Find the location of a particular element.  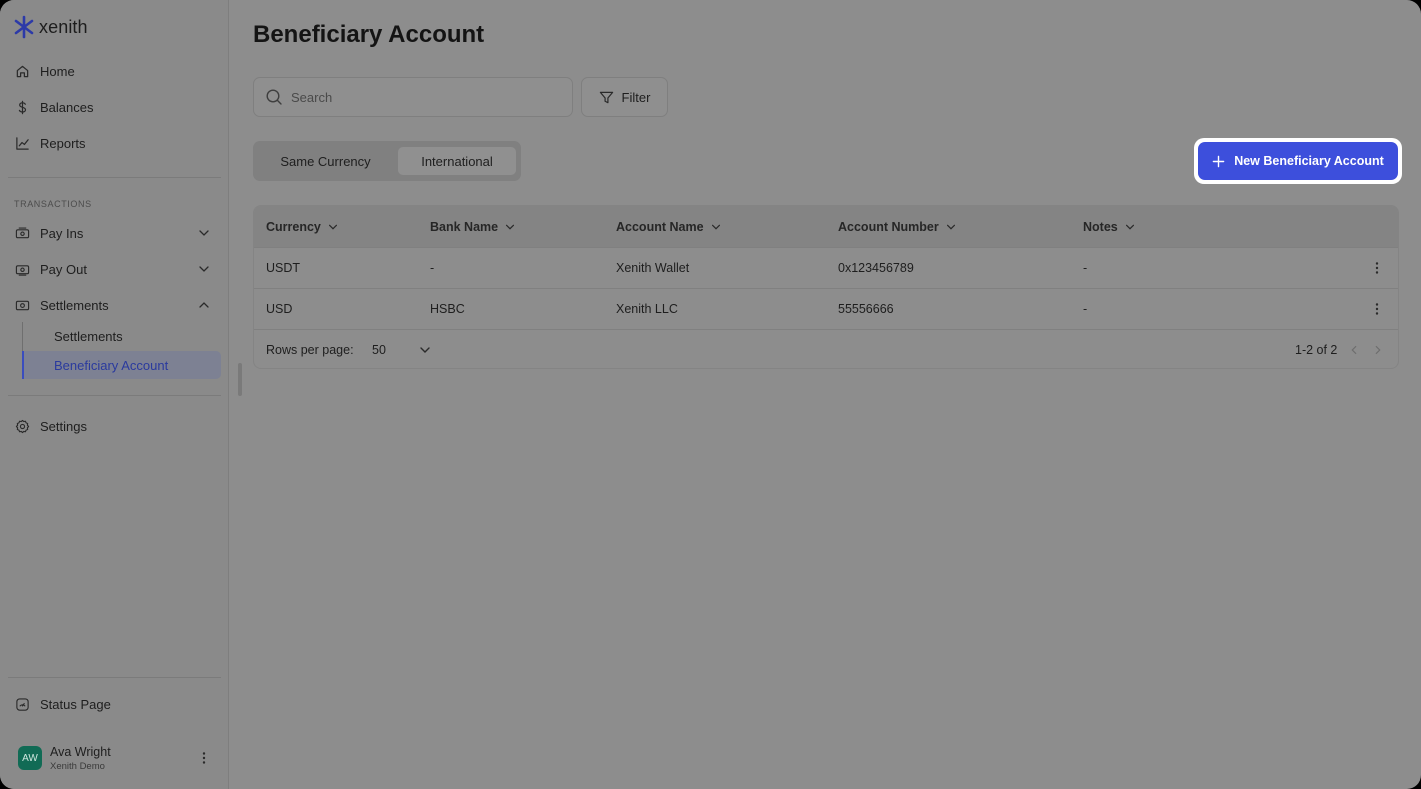

filter-button-label: Filter is located at coordinates (636, 97).